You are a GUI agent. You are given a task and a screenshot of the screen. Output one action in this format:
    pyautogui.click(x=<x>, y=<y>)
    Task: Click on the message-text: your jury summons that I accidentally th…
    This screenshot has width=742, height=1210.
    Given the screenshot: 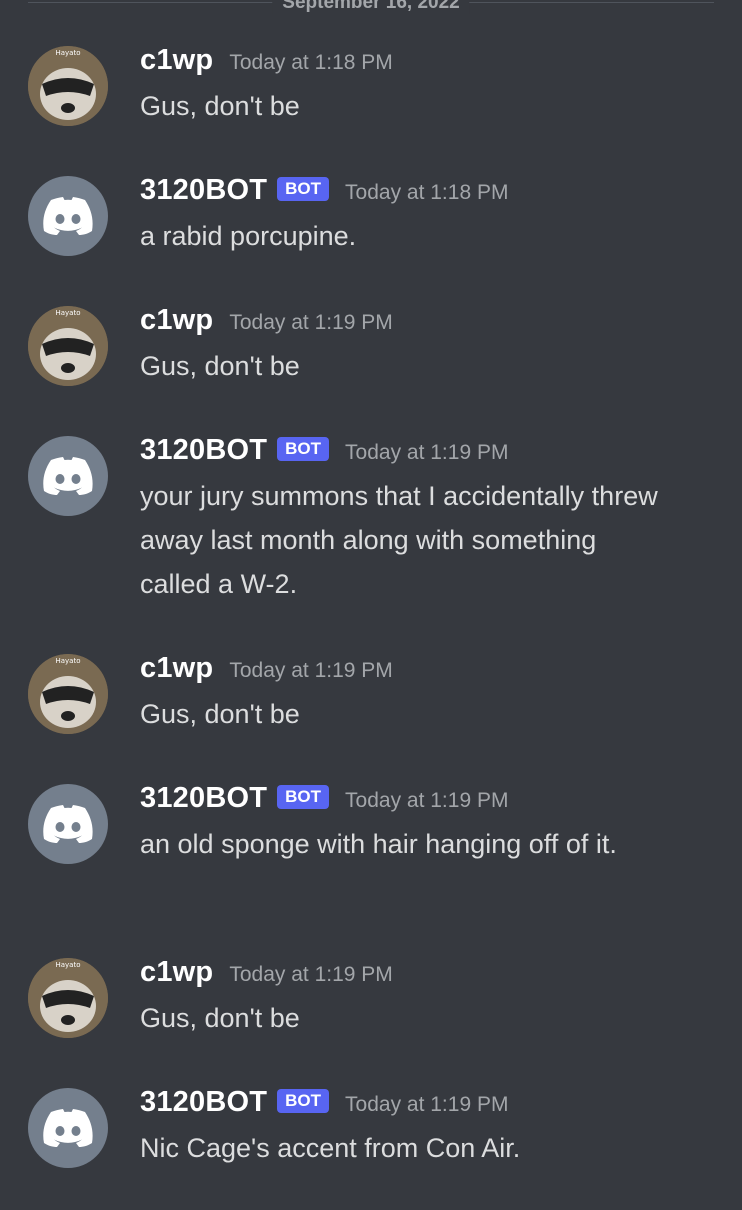 What is the action you would take?
    pyautogui.click(x=399, y=540)
    